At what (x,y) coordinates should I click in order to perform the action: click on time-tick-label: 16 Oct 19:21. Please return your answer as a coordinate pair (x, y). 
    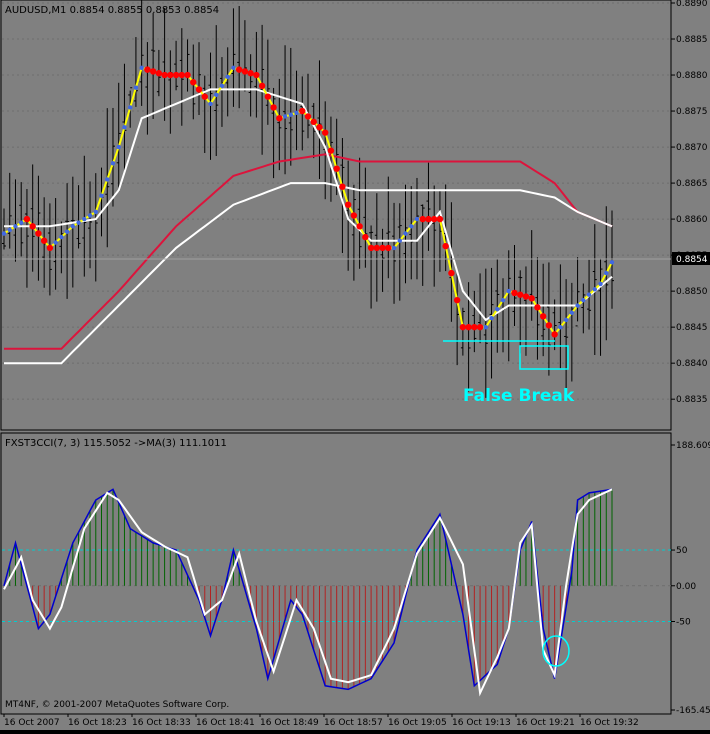
    Looking at the image, I should click on (545, 723).